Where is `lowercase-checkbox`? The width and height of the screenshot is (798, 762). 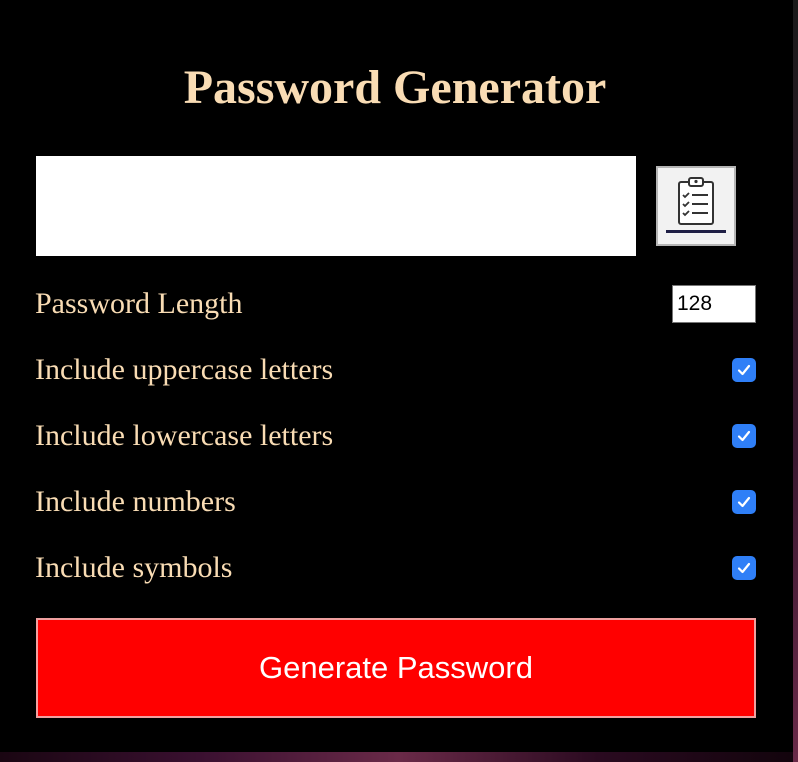
lowercase-checkbox is located at coordinates (744, 436).